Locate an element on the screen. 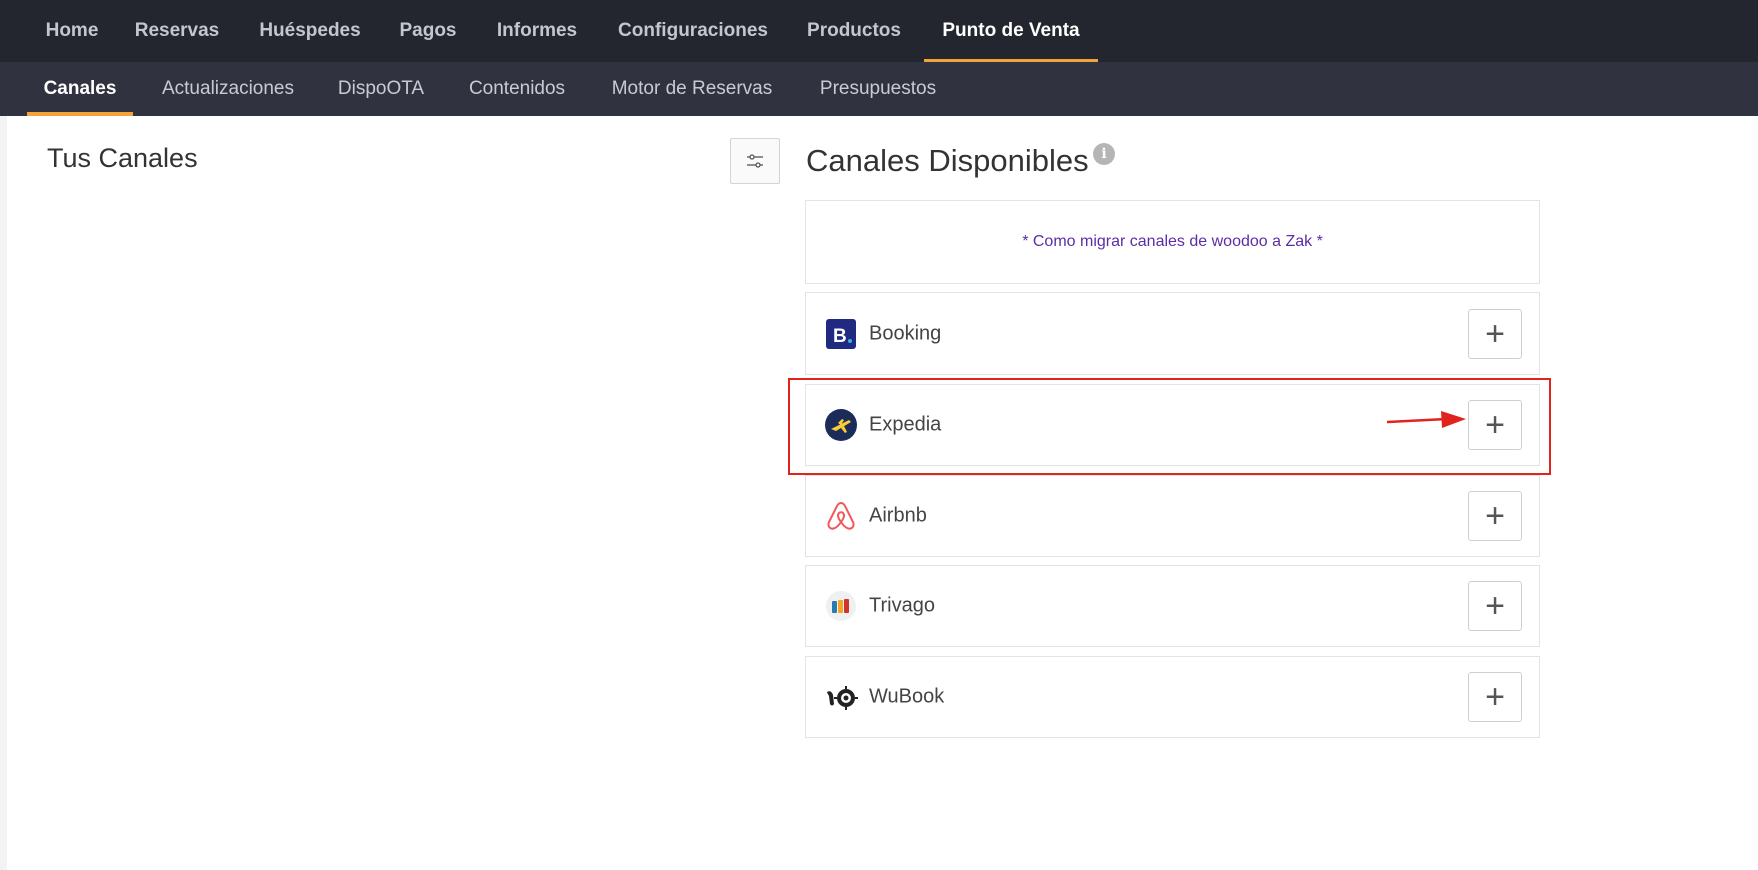  channel-name: WuBook is located at coordinates (907, 696).